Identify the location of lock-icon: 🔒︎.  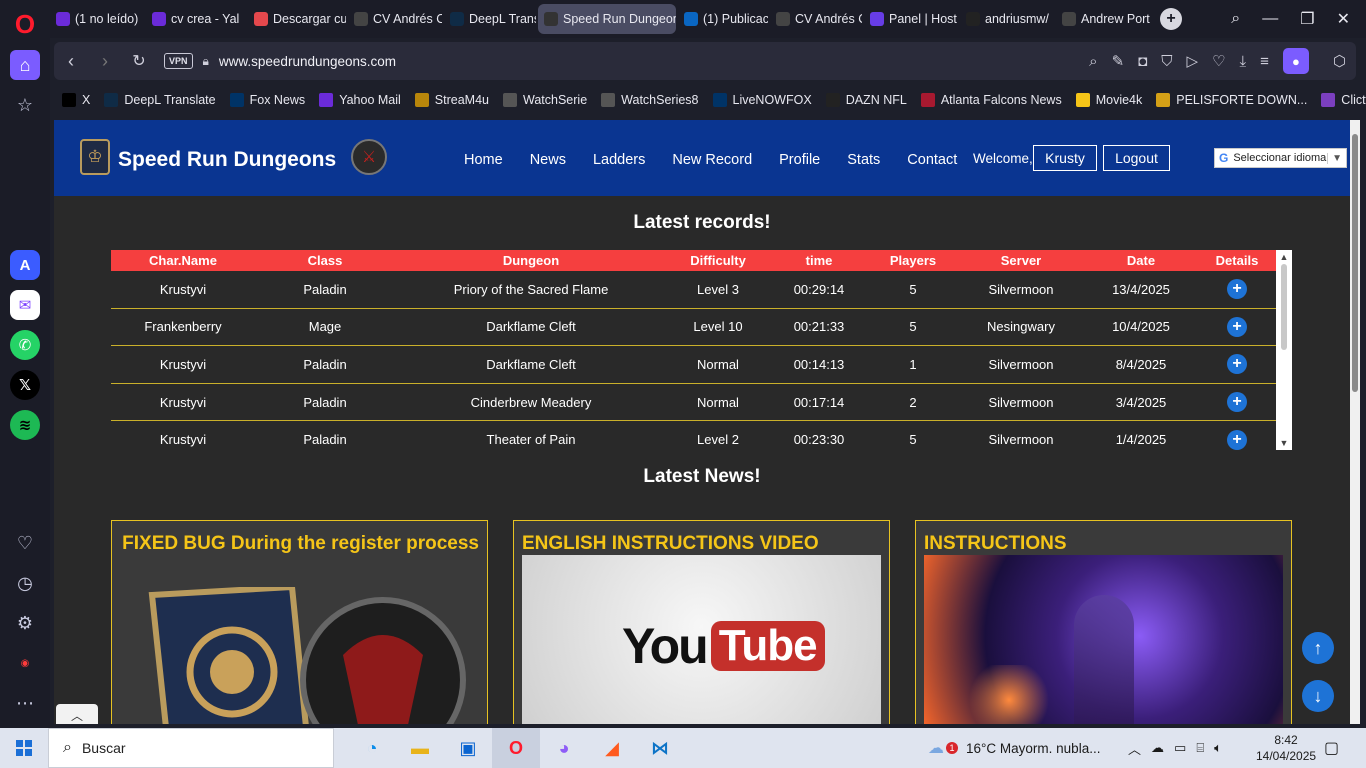
(206, 61).